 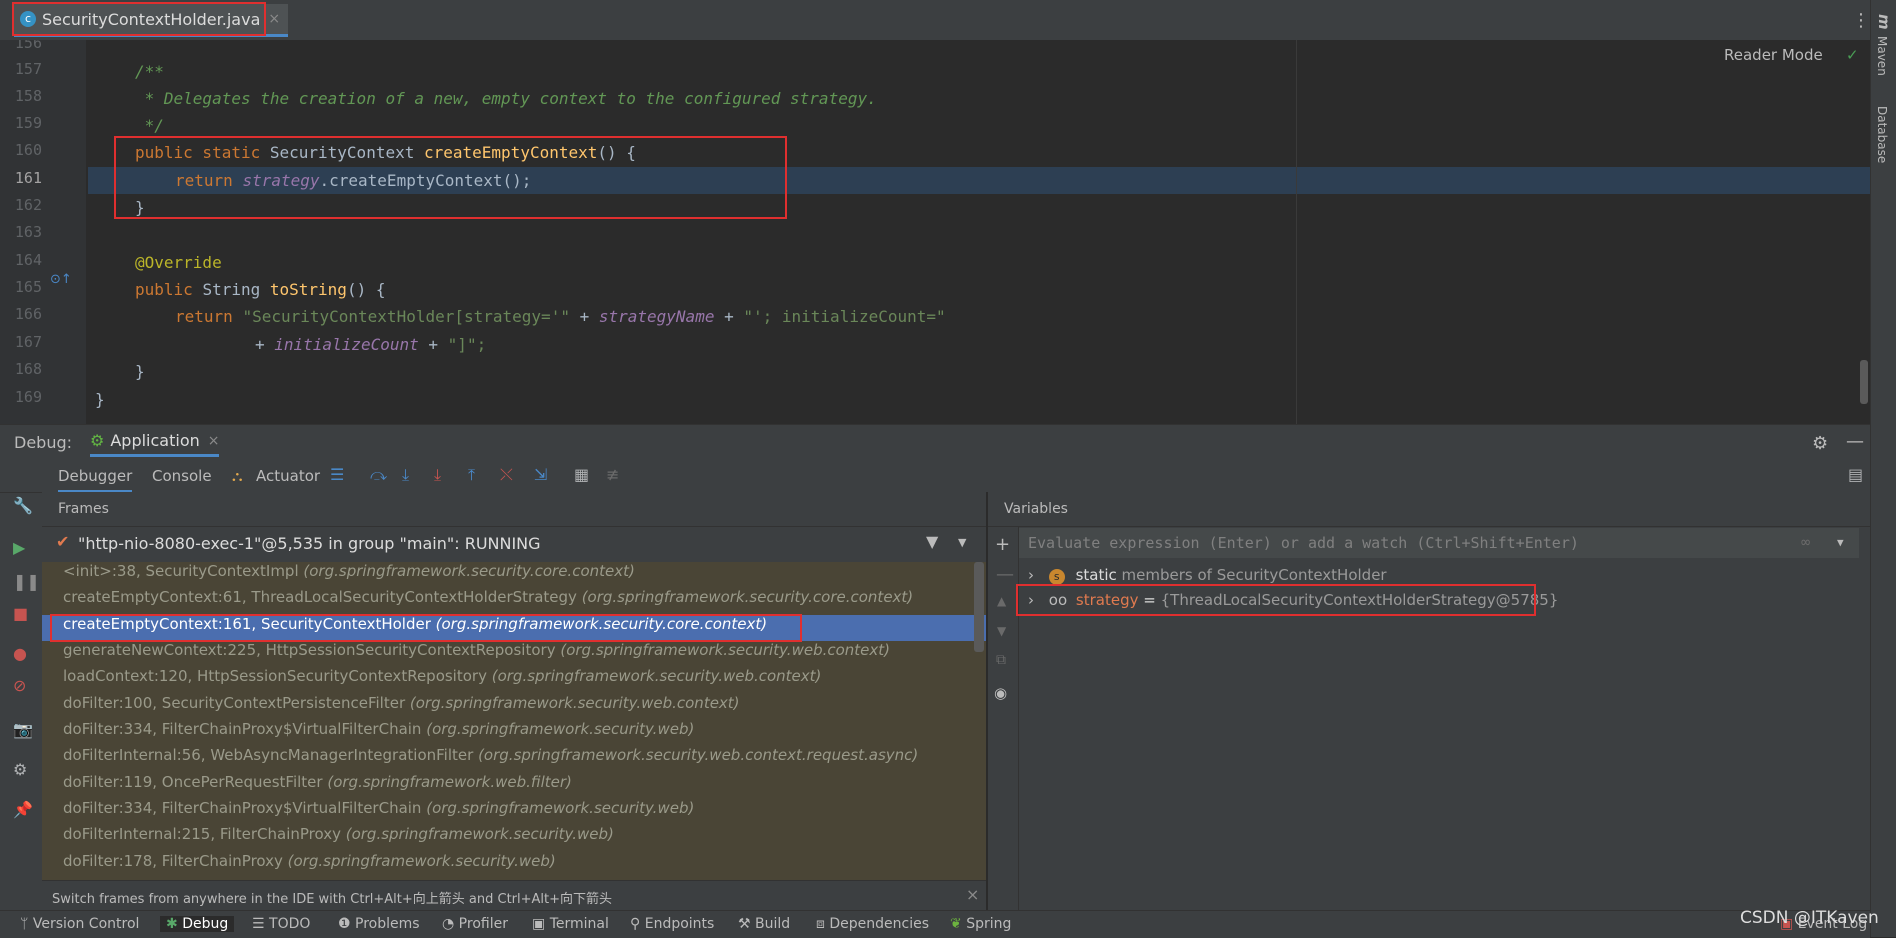 What do you see at coordinates (405, 475) in the screenshot?
I see `step-into-icon: ⤓` at bounding box center [405, 475].